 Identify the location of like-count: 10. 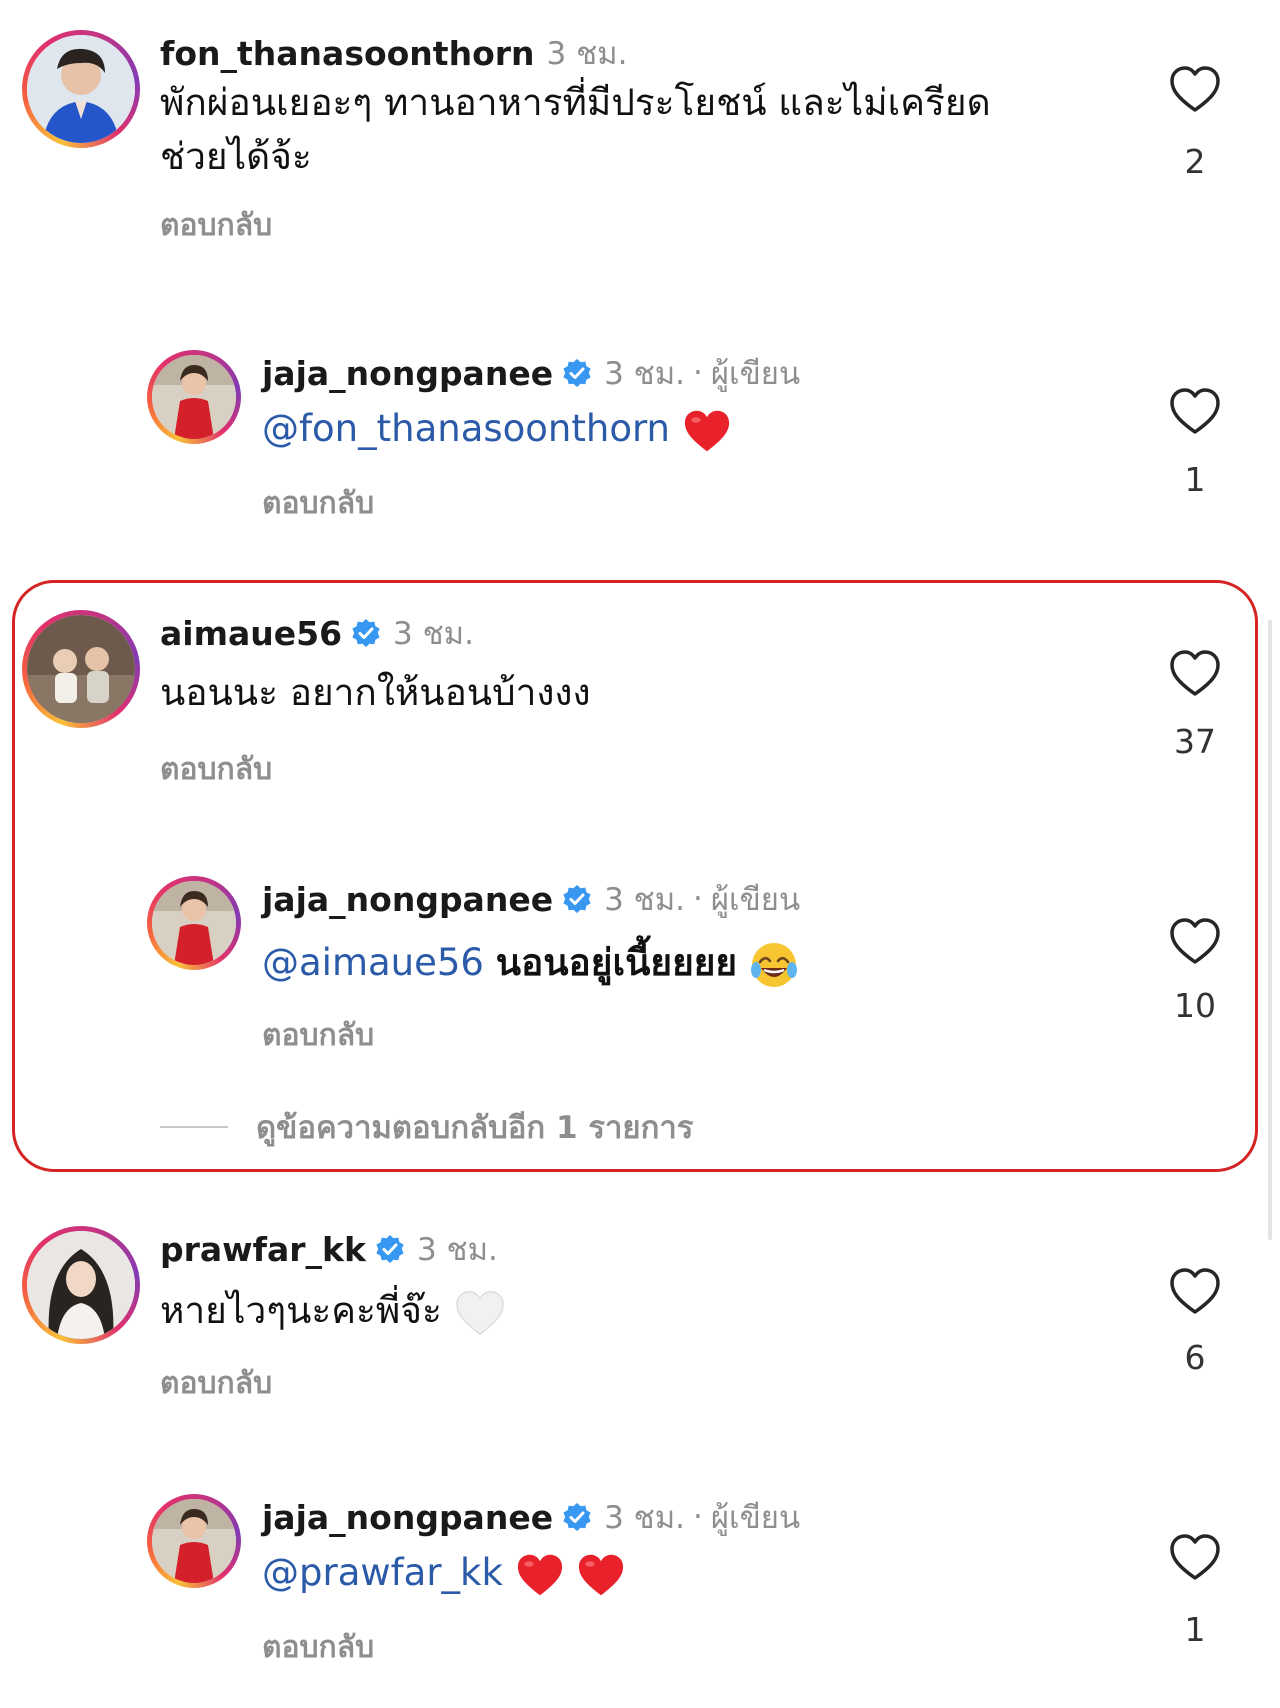
(1195, 1005).